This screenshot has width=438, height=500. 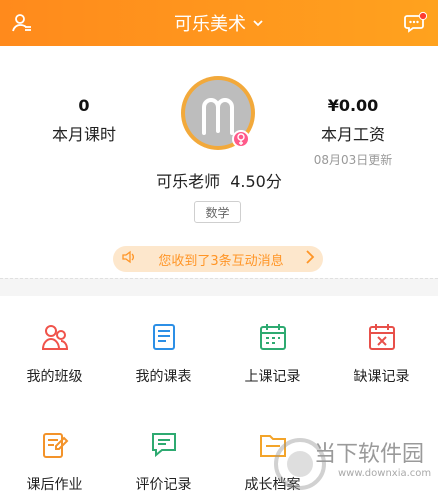 I want to click on grid-item-class-record: 上课记录, so click(x=272, y=354).